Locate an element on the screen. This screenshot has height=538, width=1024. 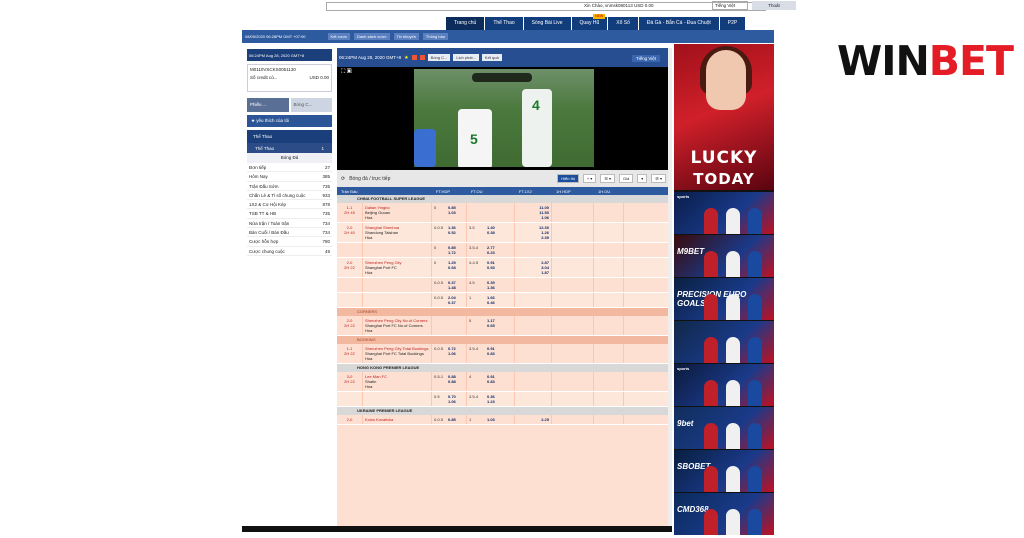
hdp-odd-away: 1.03 is located at coordinates (456, 212).